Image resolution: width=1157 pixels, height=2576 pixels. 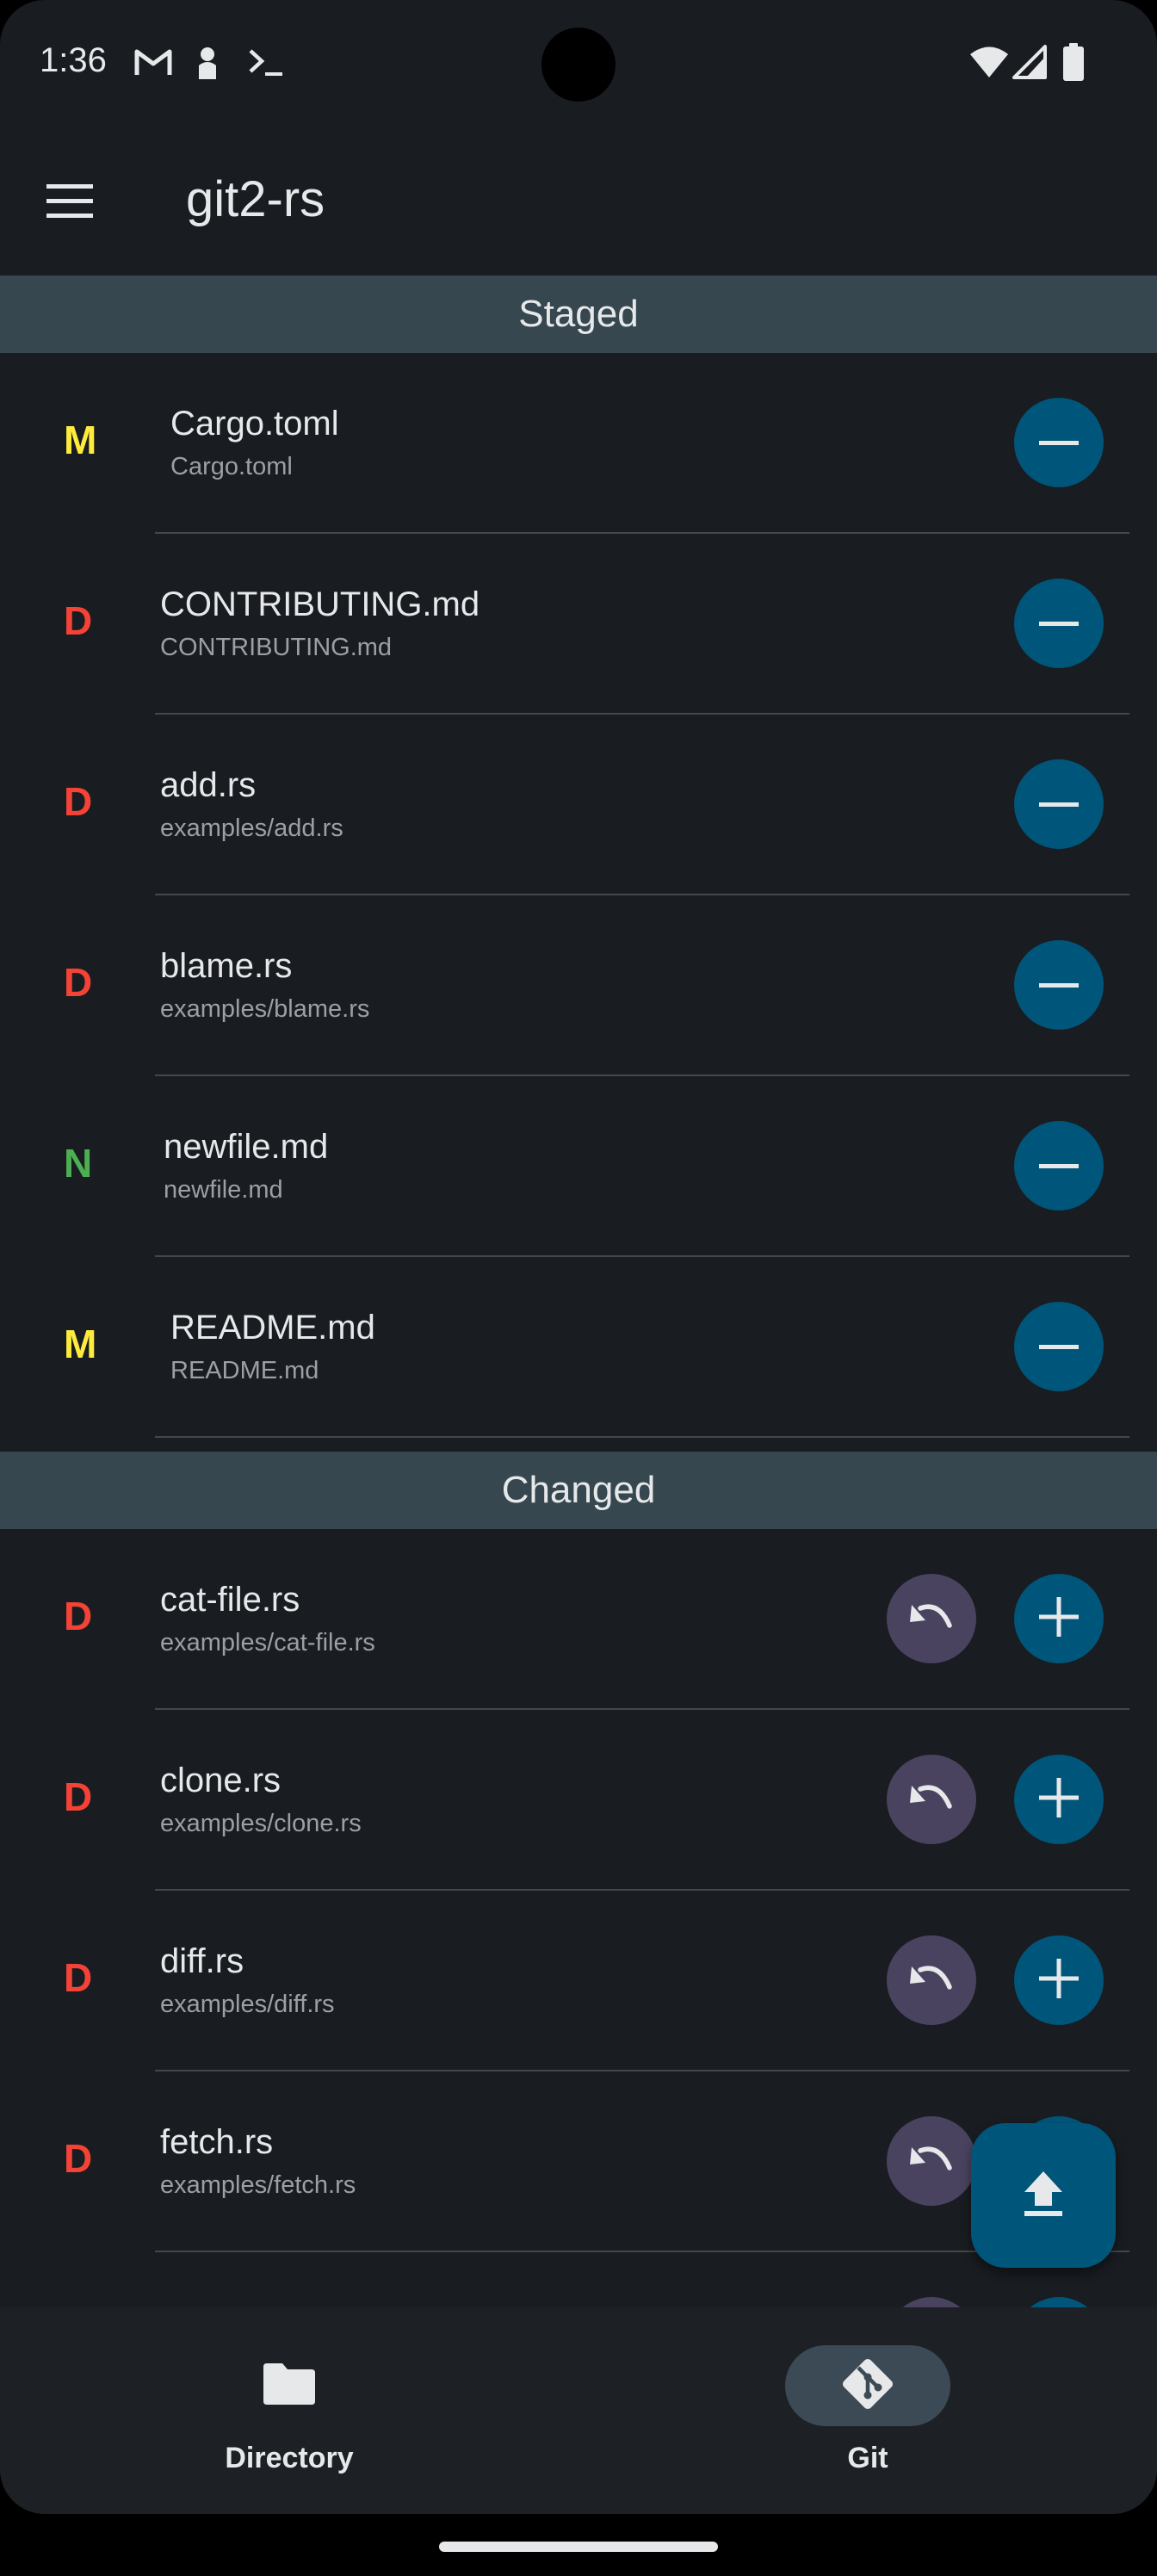 I want to click on changed-section-header: Changed, so click(x=579, y=1491).